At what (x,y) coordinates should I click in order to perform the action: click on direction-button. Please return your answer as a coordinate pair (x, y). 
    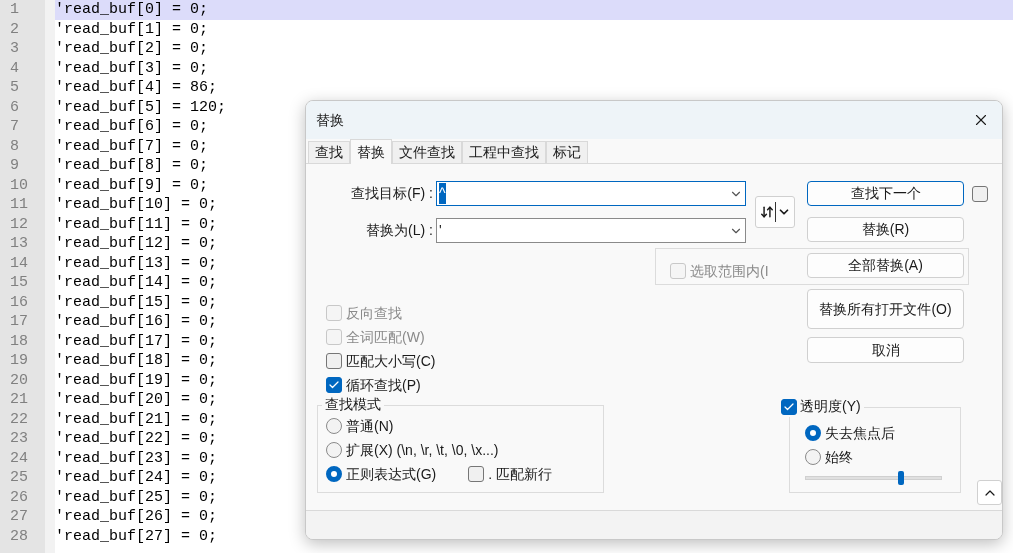
    Looking at the image, I should click on (775, 212).